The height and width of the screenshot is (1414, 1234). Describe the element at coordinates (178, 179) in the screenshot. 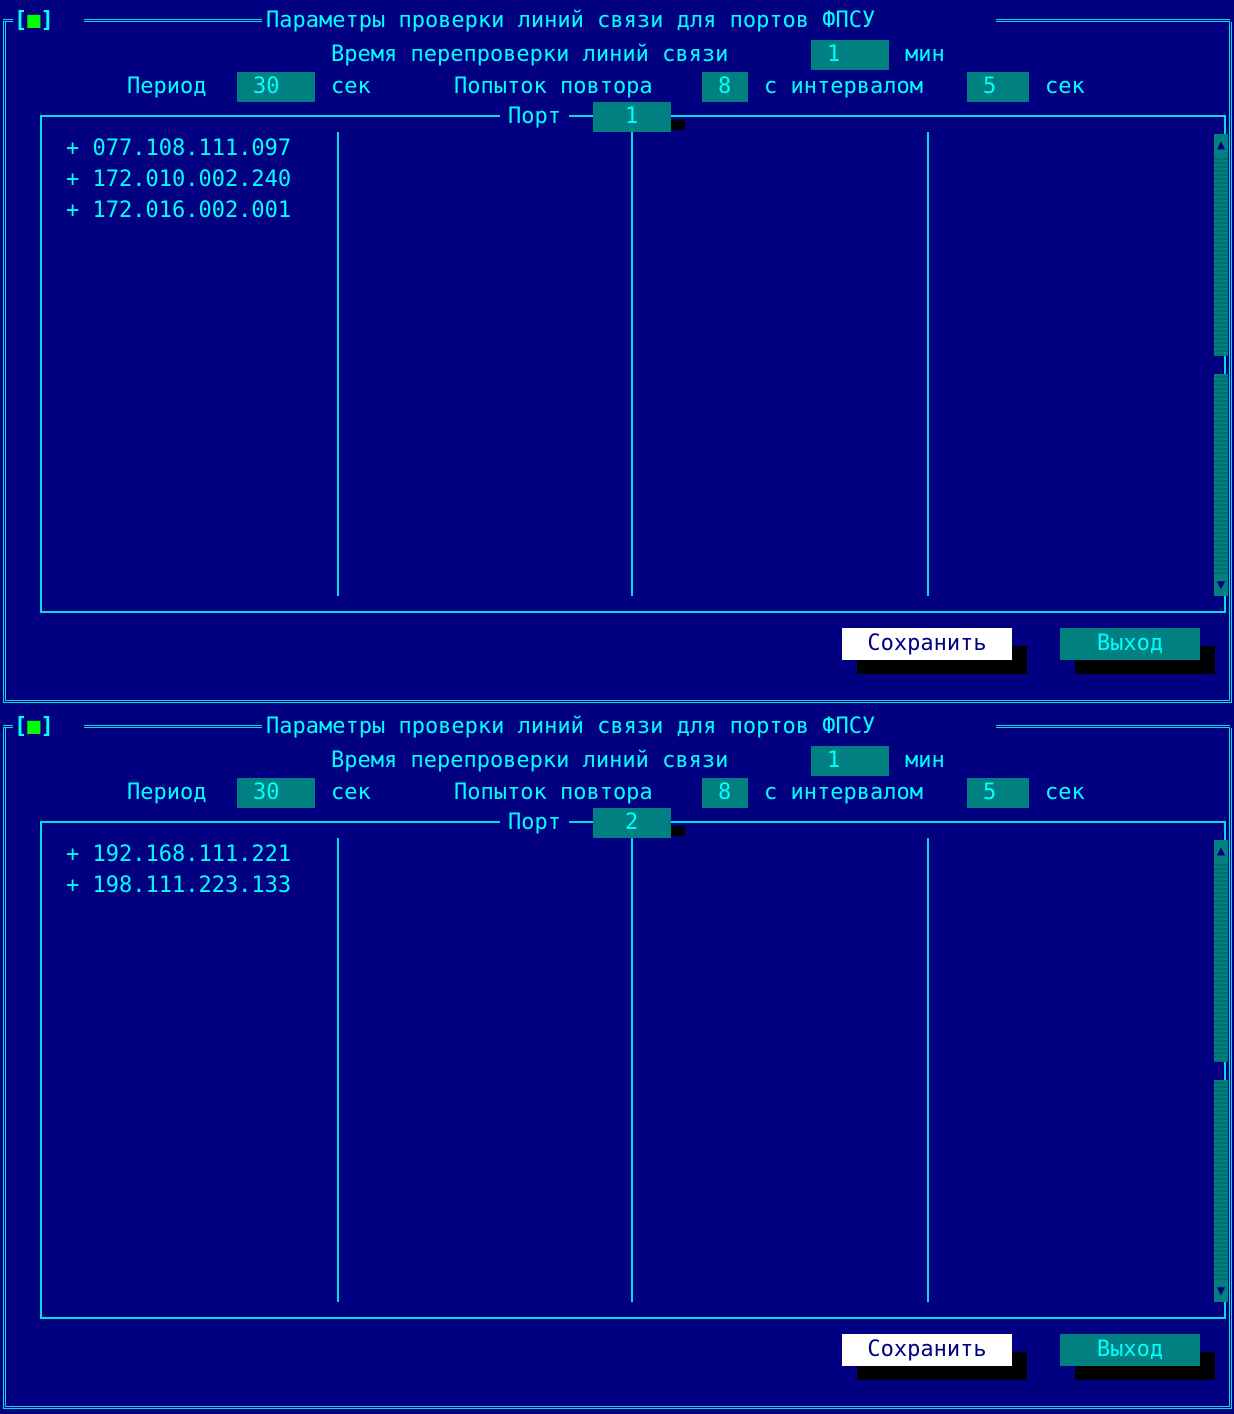

I see `list-item: + 172.010.002.240` at that location.